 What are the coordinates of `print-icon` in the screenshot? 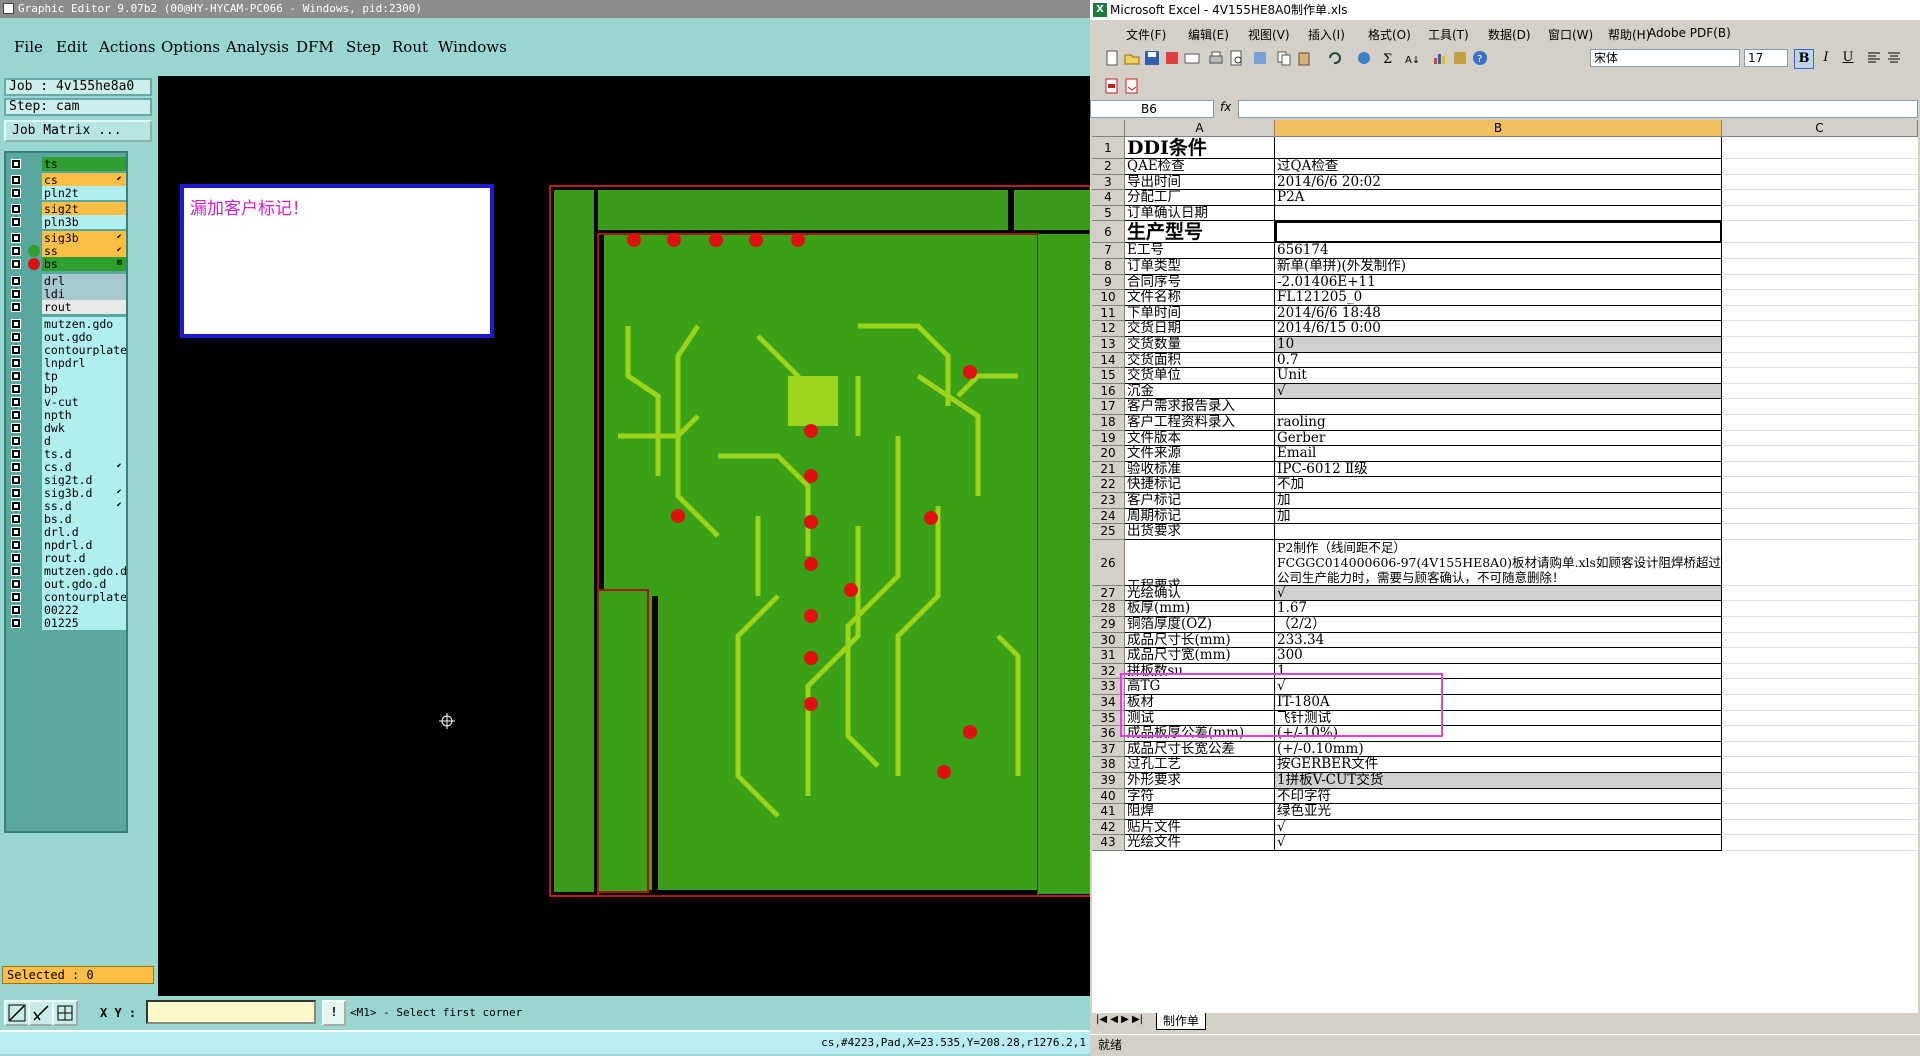 It's located at (1216, 58).